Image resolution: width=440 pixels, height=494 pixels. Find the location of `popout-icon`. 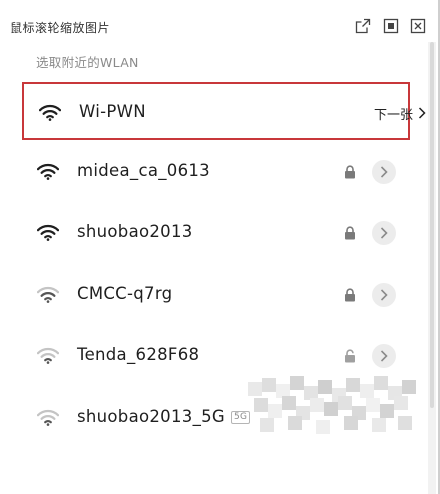

popout-icon is located at coordinates (363, 26).